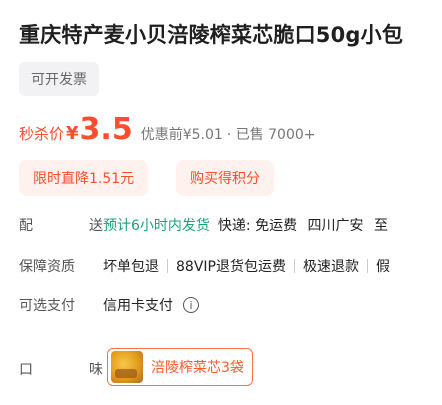  I want to click on sale-price: 3.5, so click(106, 129).